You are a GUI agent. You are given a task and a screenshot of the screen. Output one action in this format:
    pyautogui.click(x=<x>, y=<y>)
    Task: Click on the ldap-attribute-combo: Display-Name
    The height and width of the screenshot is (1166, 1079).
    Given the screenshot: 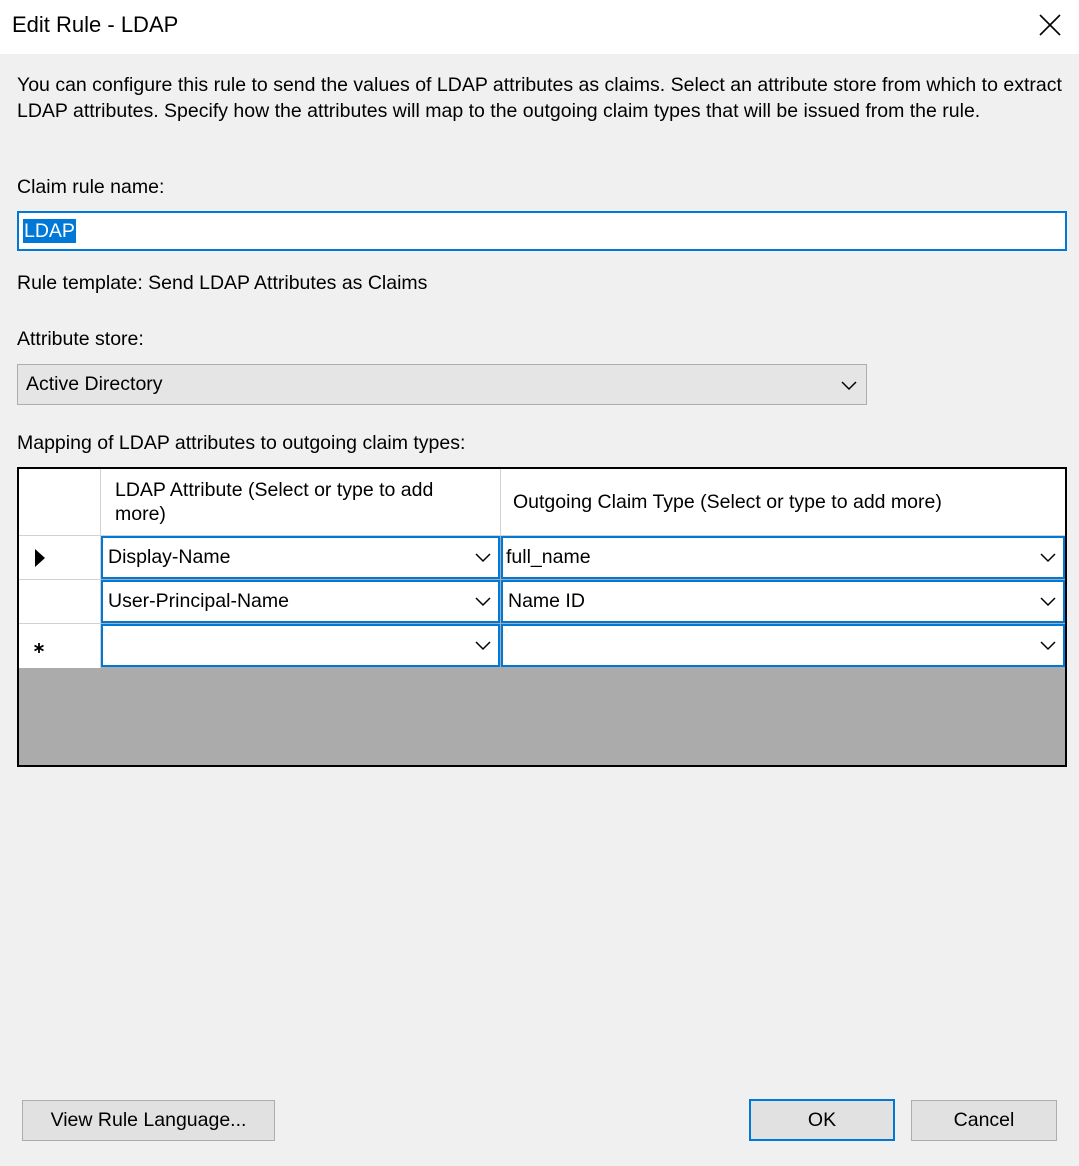 What is the action you would take?
    pyautogui.click(x=300, y=557)
    